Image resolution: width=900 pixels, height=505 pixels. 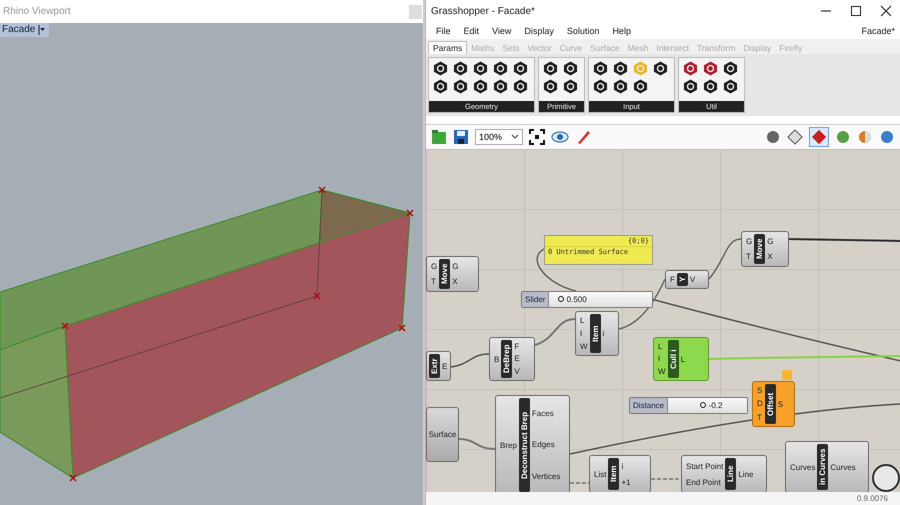 What do you see at coordinates (517, 346) in the screenshot?
I see `output-label: F` at bounding box center [517, 346].